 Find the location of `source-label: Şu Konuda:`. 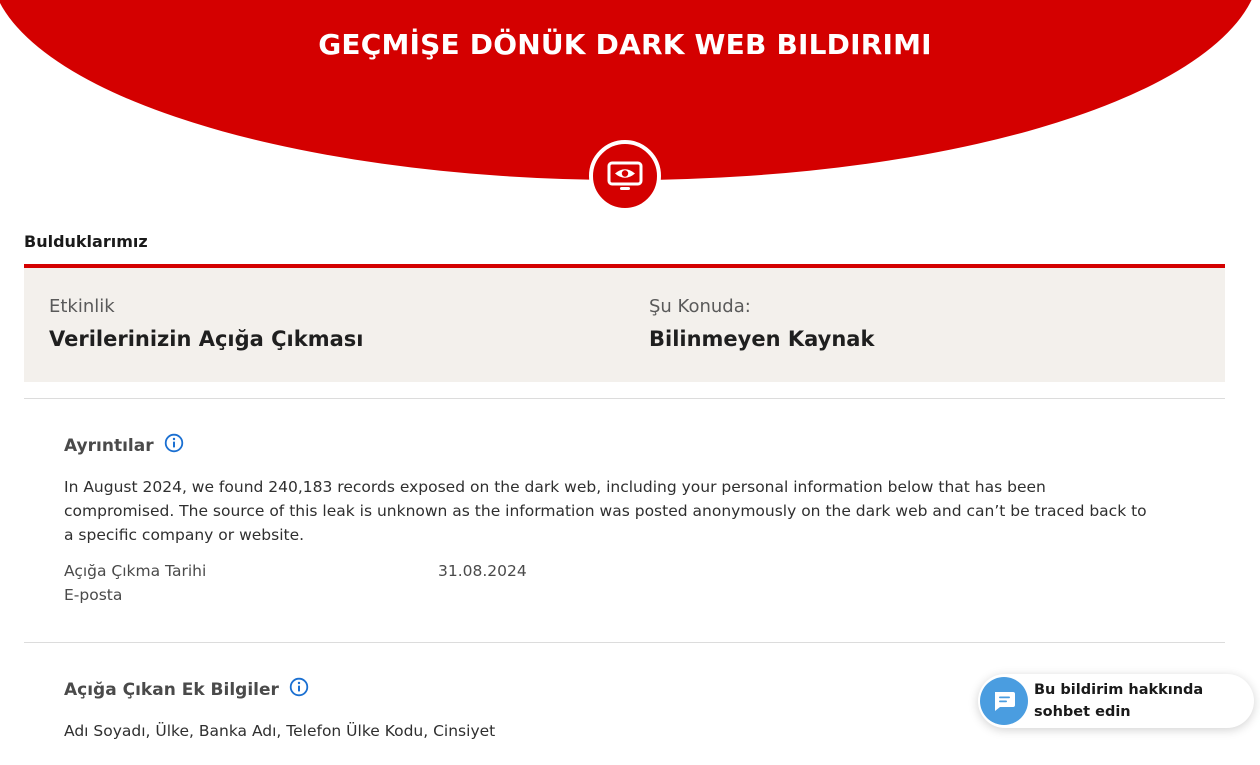

source-label: Şu Konuda: is located at coordinates (700, 306).